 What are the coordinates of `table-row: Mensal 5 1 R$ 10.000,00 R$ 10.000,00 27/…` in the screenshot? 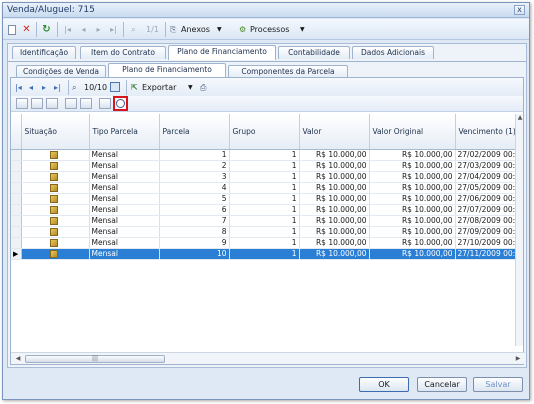 It's located at (266, 199).